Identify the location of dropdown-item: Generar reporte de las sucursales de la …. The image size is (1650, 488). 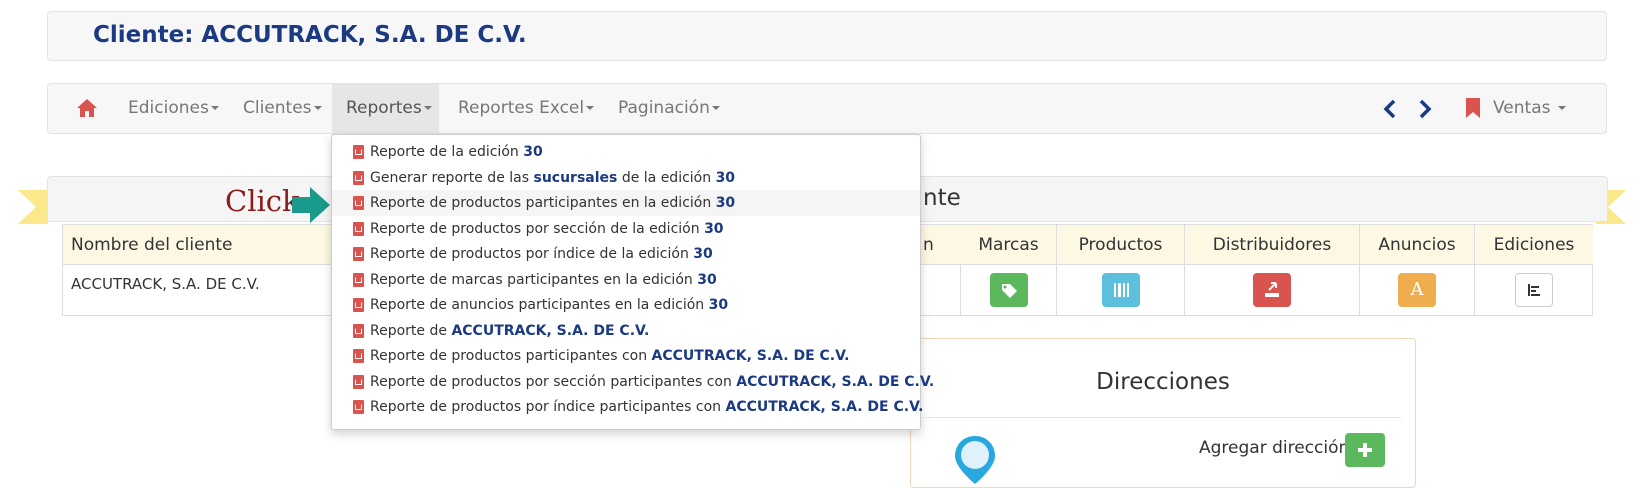
(626, 178).